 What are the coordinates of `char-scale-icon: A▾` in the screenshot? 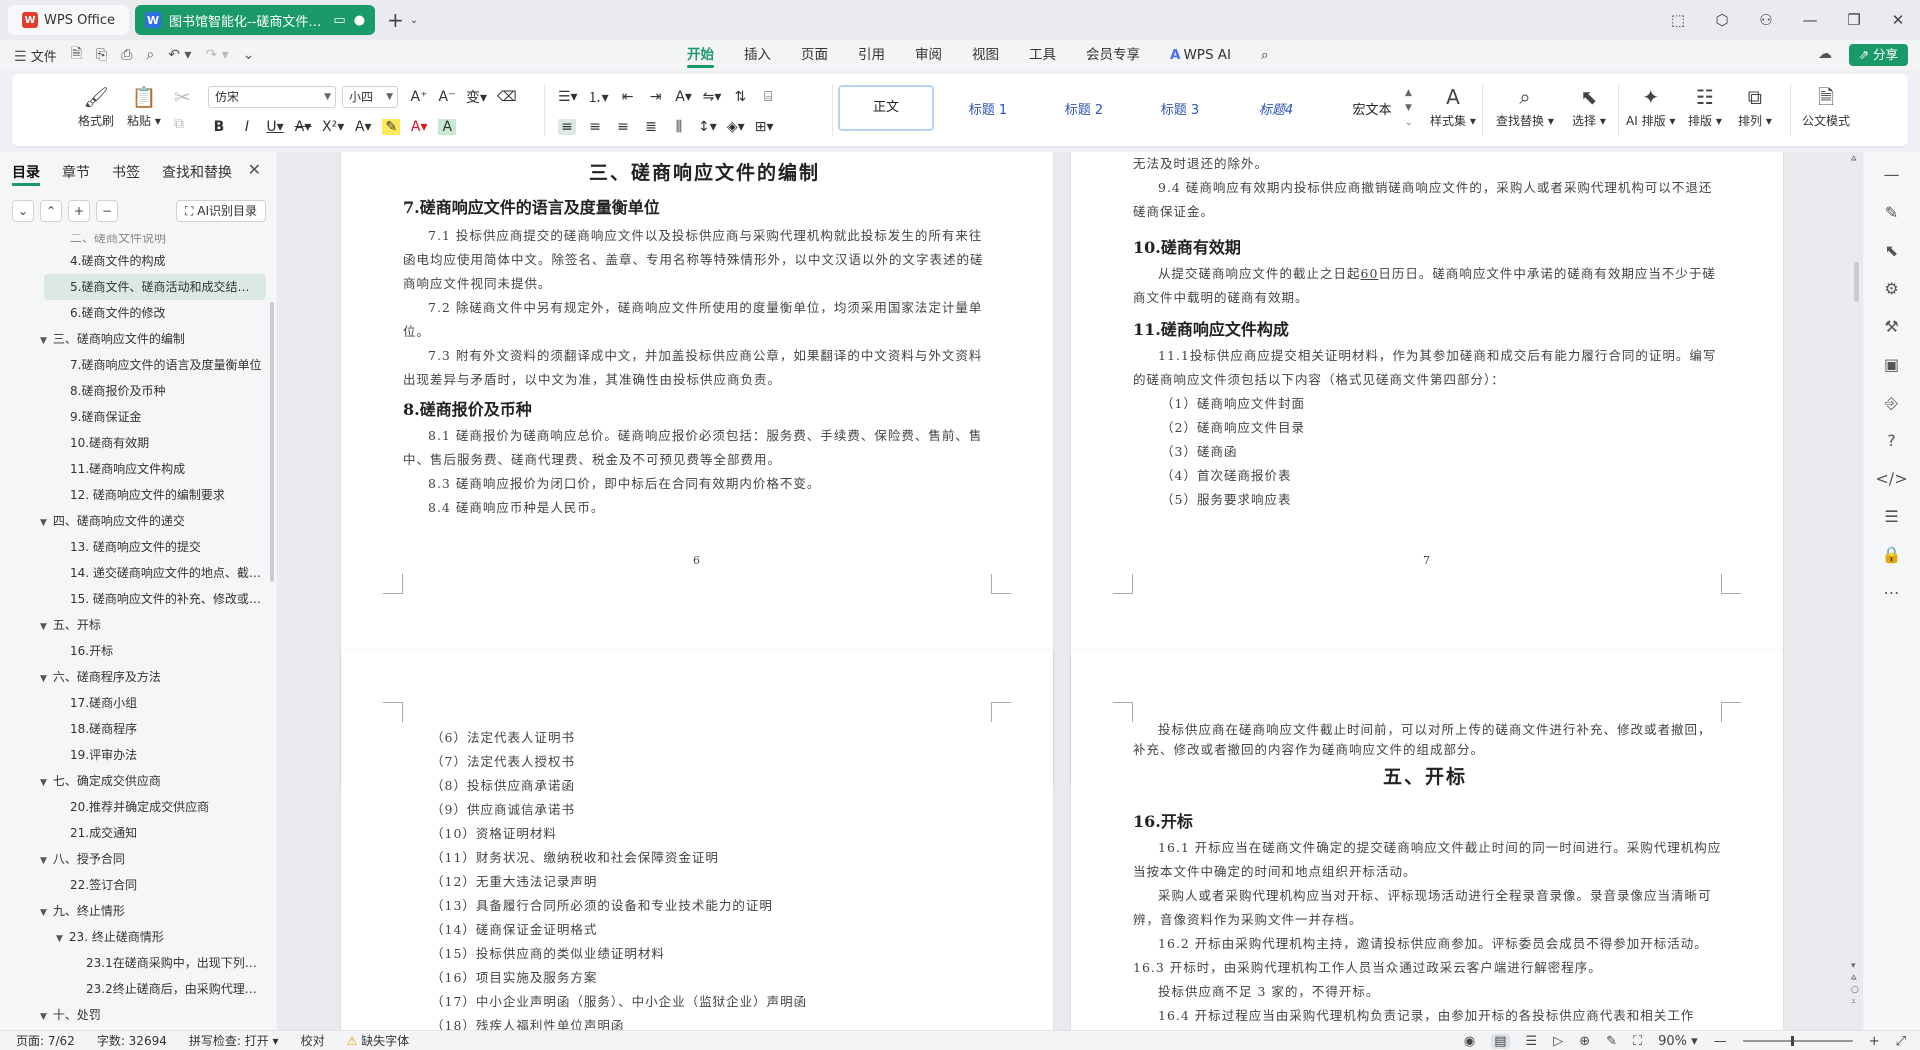 It's located at (684, 97).